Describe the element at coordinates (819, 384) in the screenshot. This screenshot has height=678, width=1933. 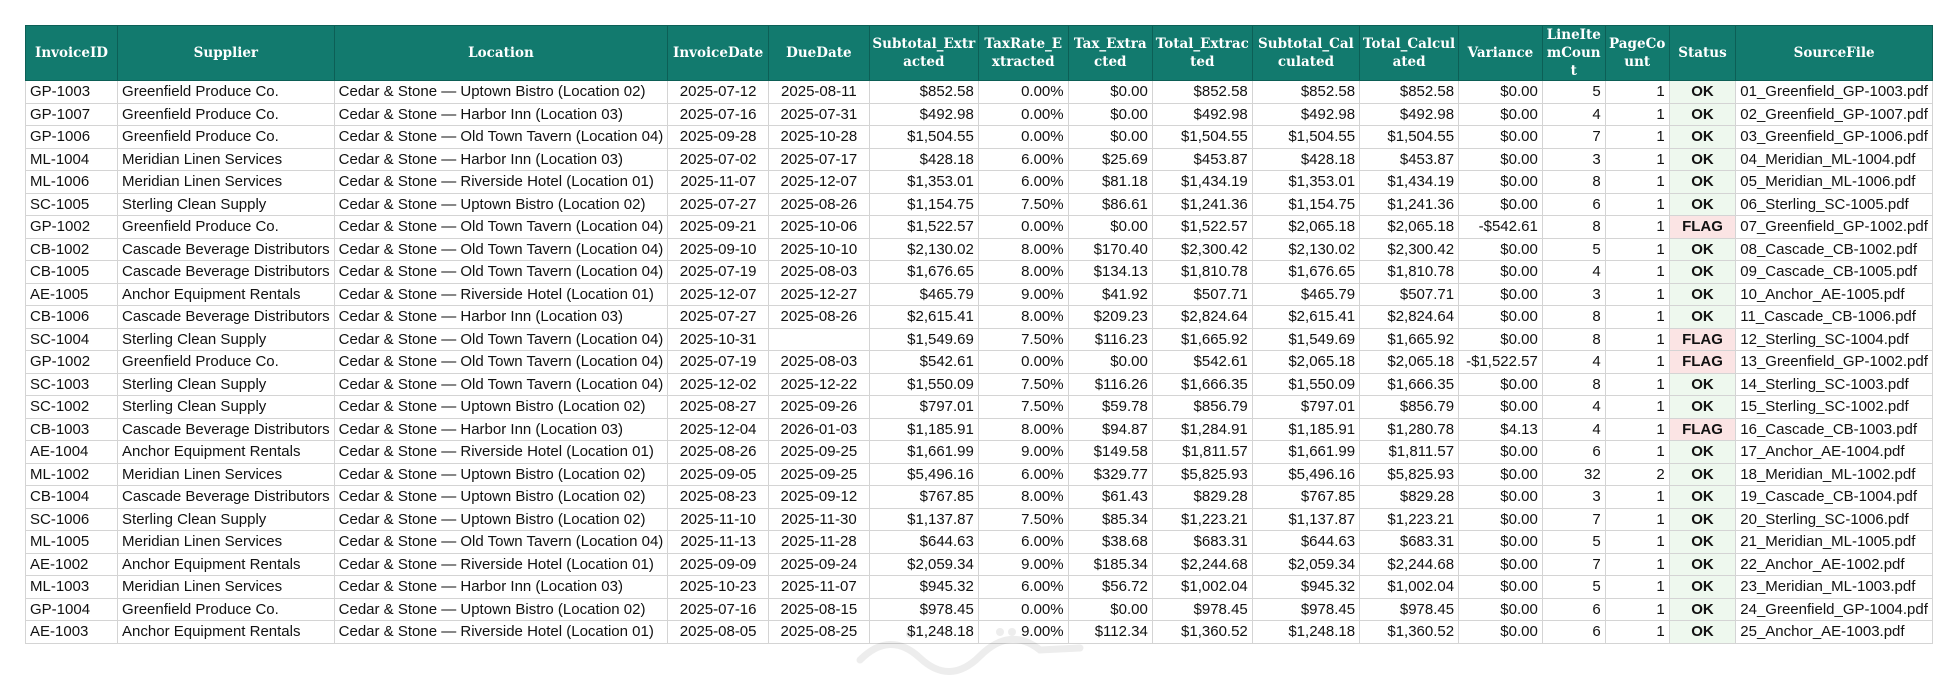
I see `cell-duedate: 2025-12-22` at that location.